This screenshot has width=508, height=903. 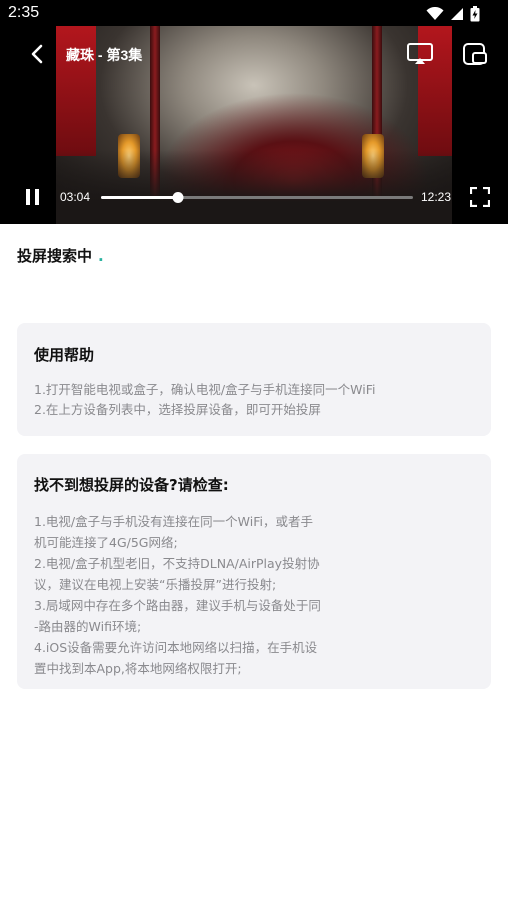 What do you see at coordinates (475, 14) in the screenshot?
I see `battery-icon` at bounding box center [475, 14].